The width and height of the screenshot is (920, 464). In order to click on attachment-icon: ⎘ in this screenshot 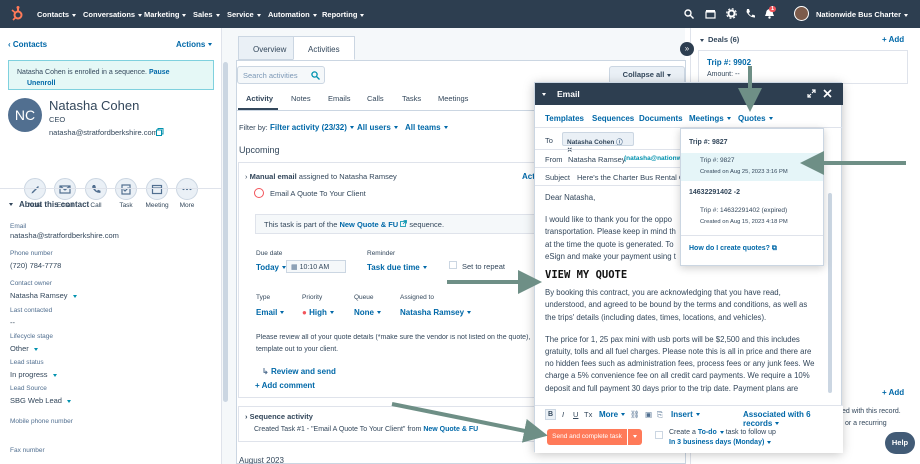, I will do `click(660, 415)`.